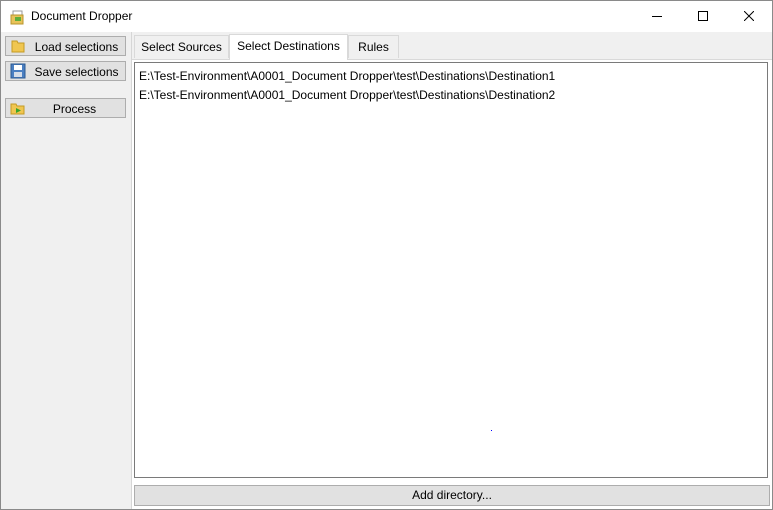 The image size is (773, 510). I want to click on process-label: Process, so click(74, 109).